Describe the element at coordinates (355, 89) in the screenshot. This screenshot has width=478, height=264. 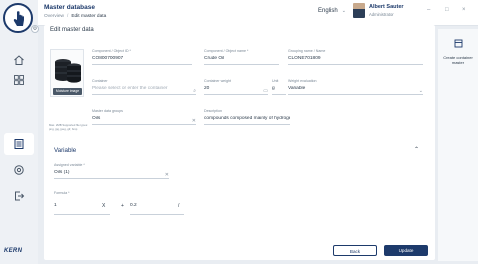
I see `field-value: Variable` at that location.